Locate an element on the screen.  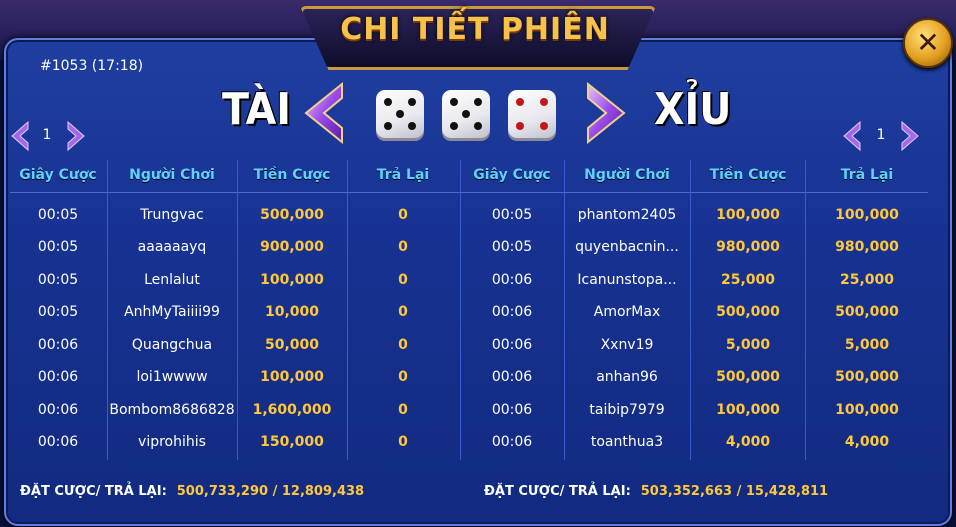
right-cell-refund: 980,000 is located at coordinates (867, 247).